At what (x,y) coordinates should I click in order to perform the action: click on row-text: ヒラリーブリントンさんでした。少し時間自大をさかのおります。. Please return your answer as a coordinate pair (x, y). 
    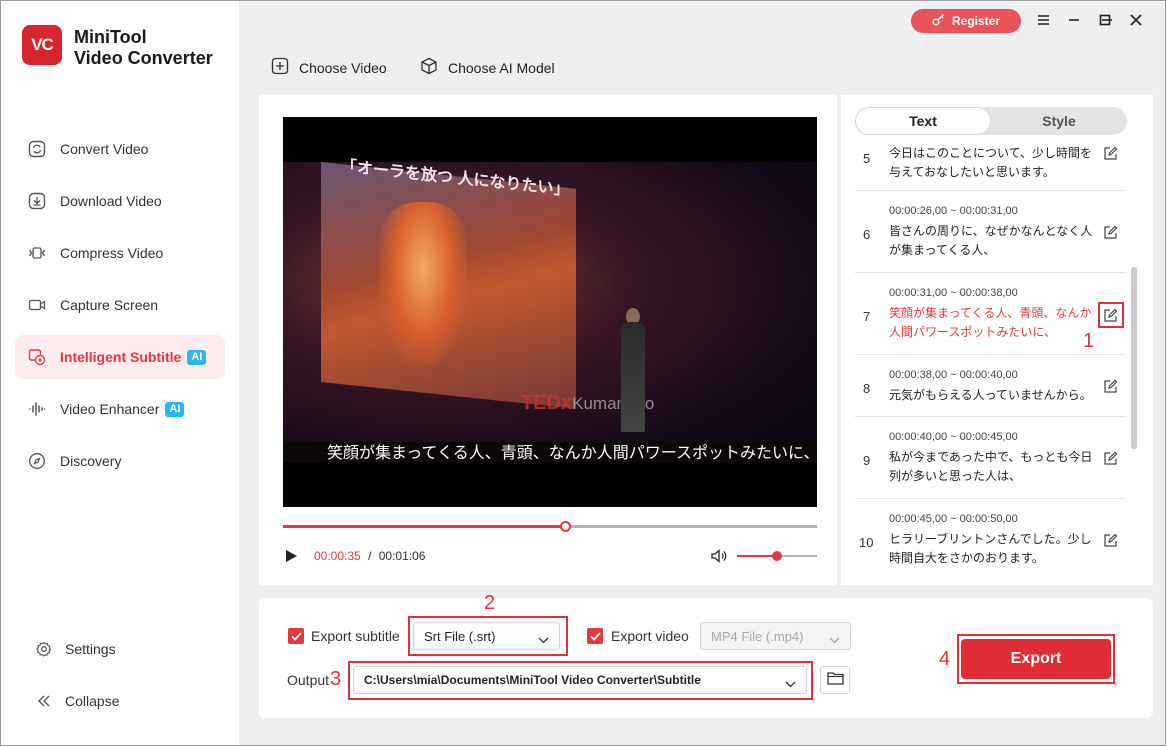
    Looking at the image, I should click on (990, 548).